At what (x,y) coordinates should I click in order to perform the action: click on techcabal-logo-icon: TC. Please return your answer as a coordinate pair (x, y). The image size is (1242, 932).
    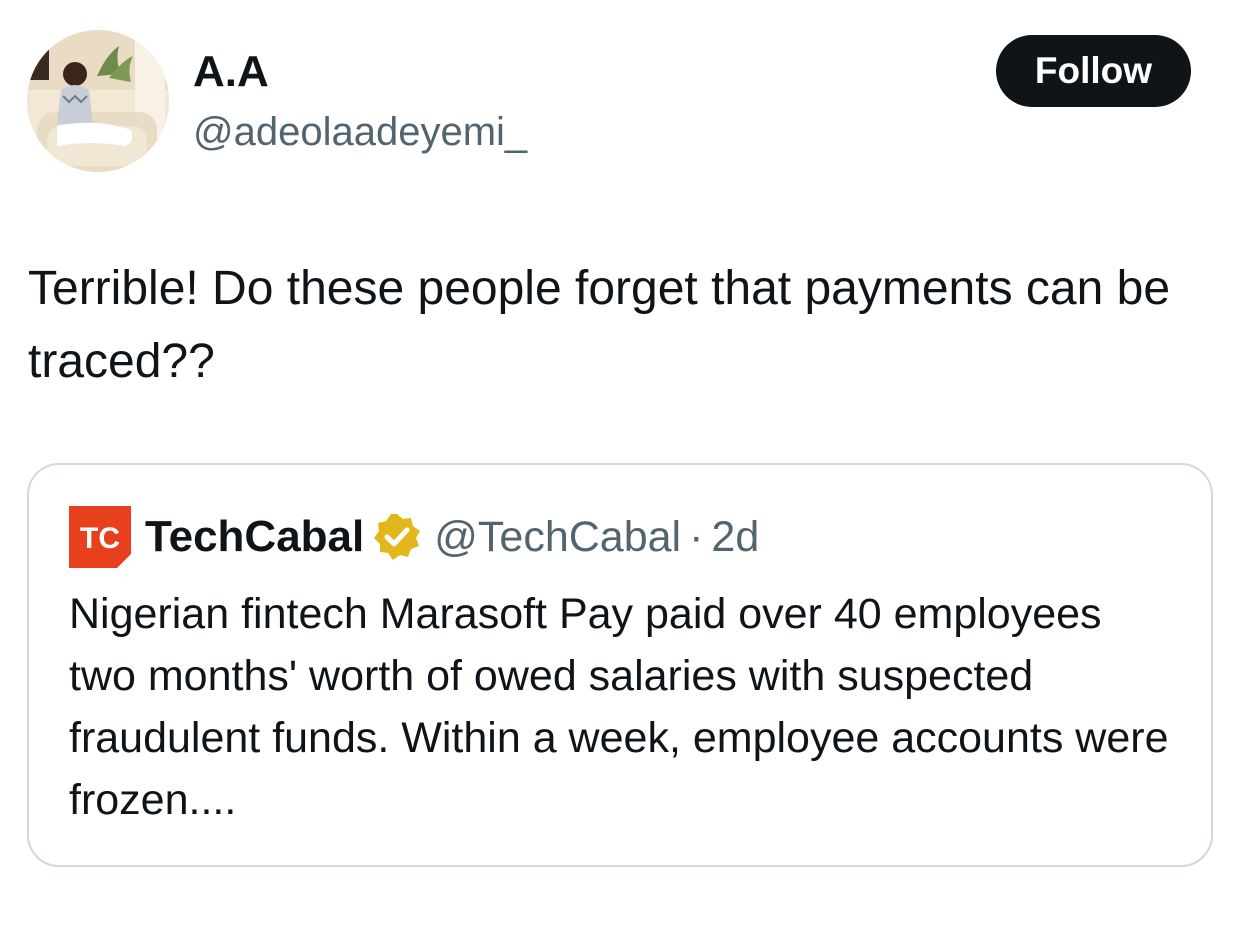
    Looking at the image, I should click on (100, 537).